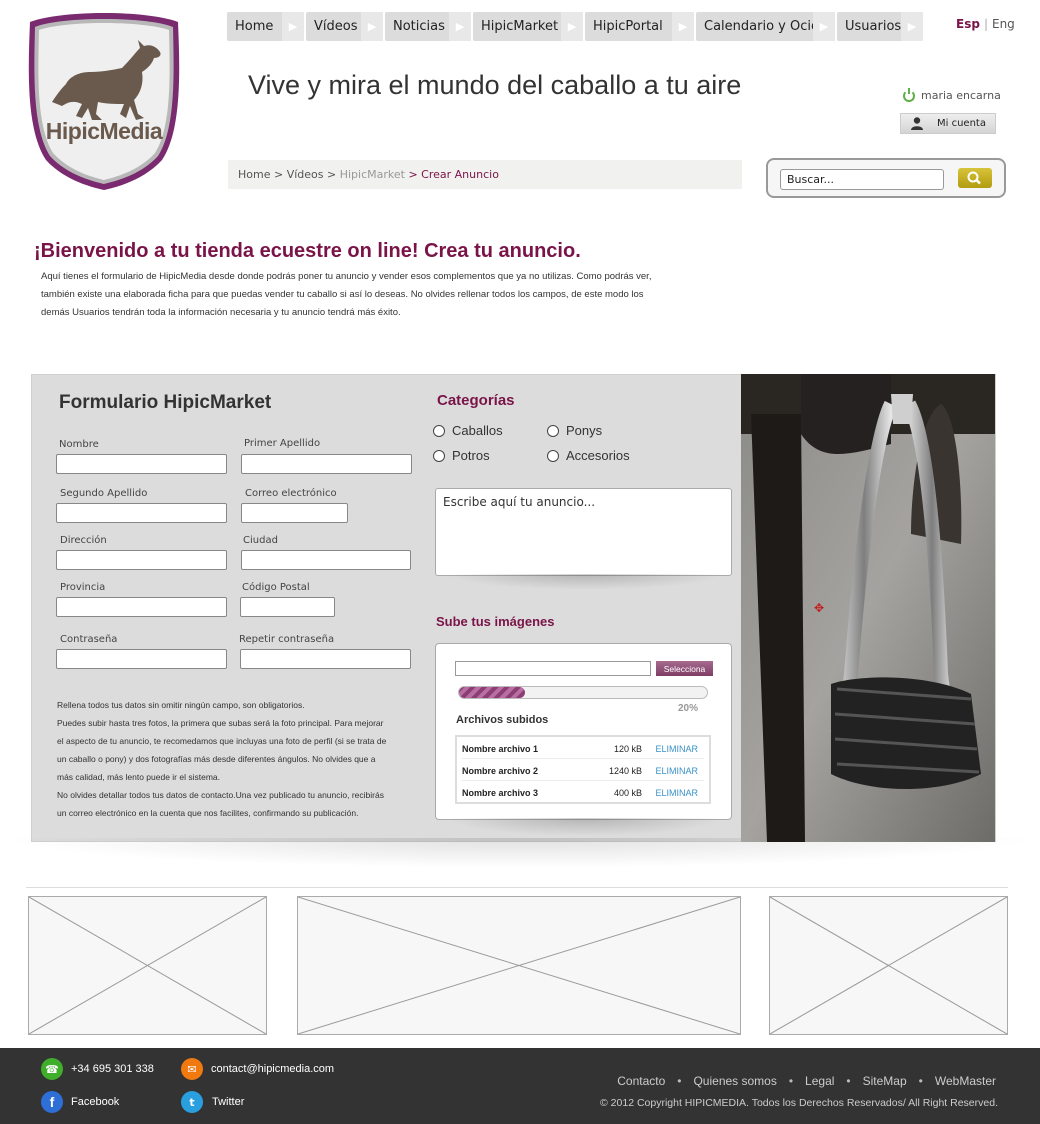 The width and height of the screenshot is (1040, 1124). What do you see at coordinates (325, 659) in the screenshot?
I see `repeat-password-field` at bounding box center [325, 659].